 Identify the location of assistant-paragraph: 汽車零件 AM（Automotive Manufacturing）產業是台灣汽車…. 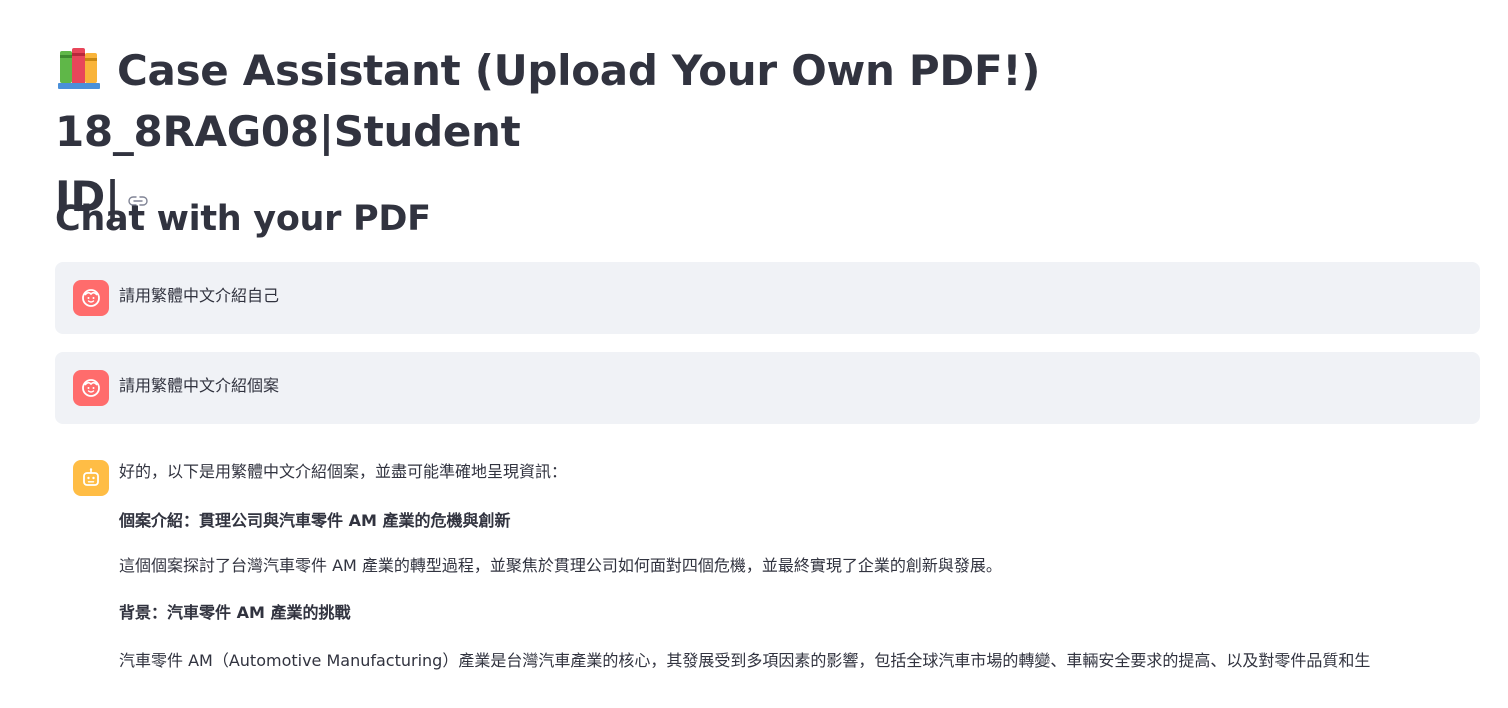
(745, 660).